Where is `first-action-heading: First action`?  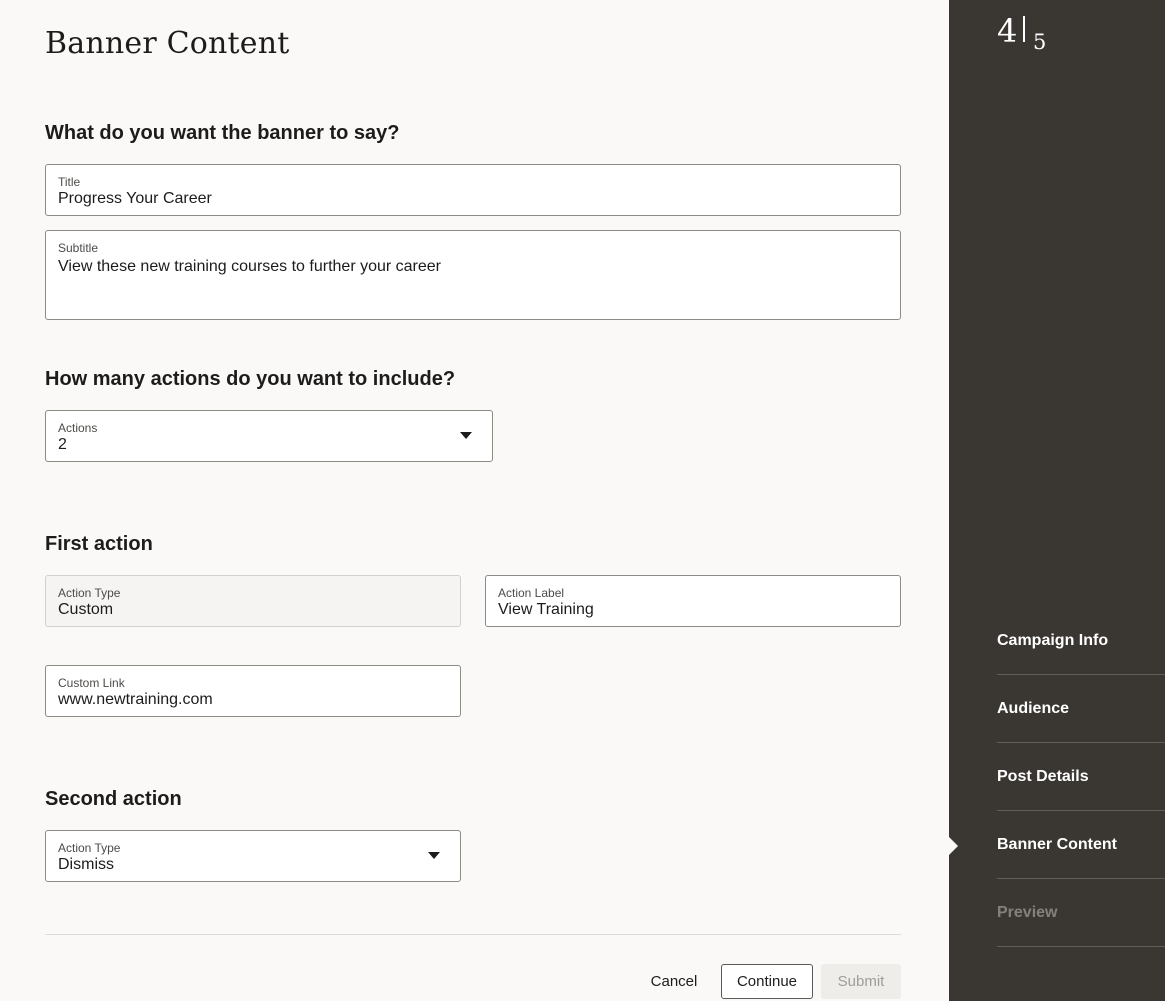
first-action-heading: First action is located at coordinates (99, 544).